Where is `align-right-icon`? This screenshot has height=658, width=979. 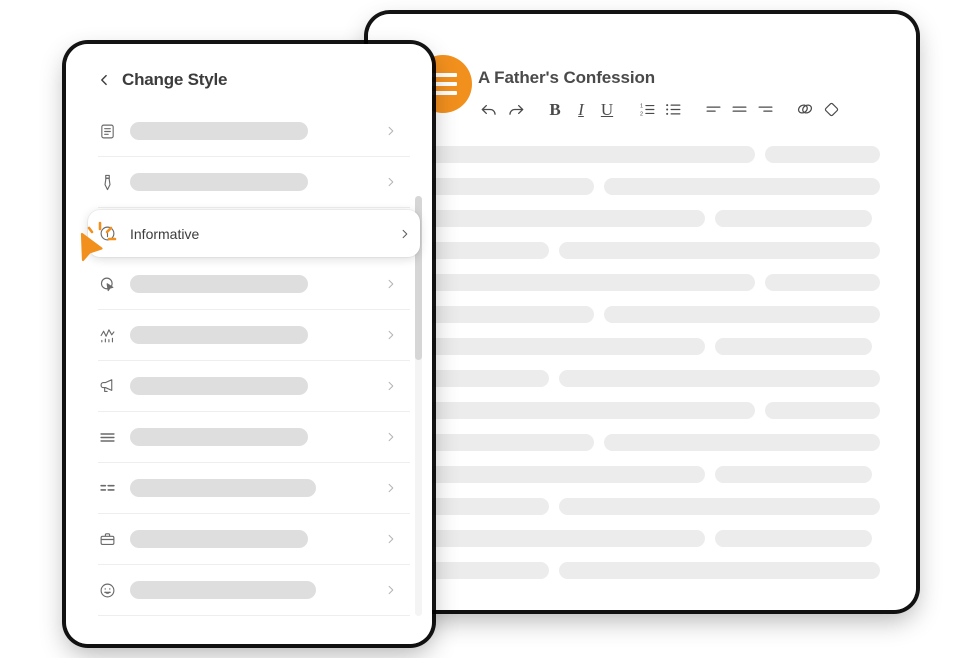 align-right-icon is located at coordinates (765, 109).